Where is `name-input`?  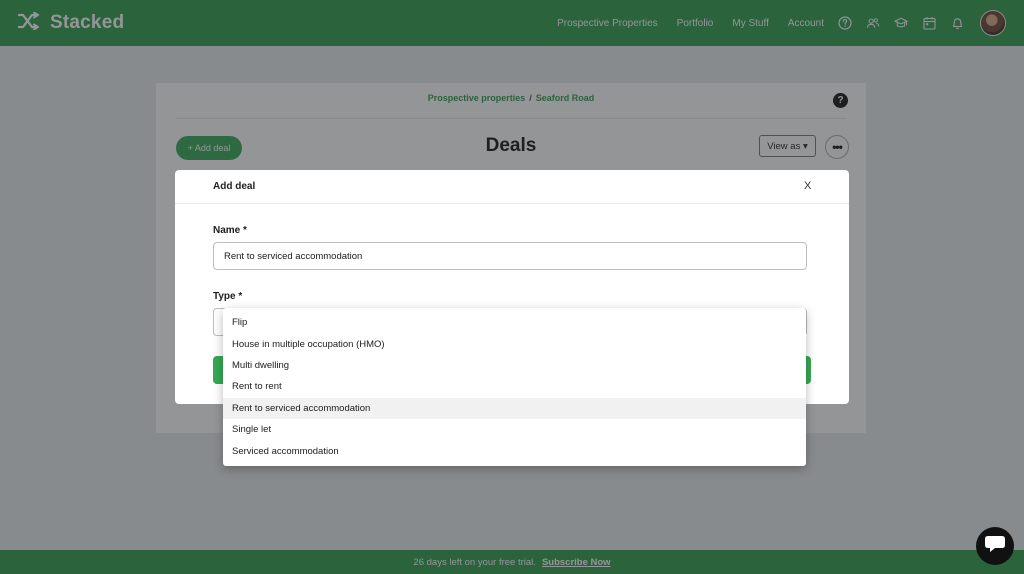 name-input is located at coordinates (510, 256).